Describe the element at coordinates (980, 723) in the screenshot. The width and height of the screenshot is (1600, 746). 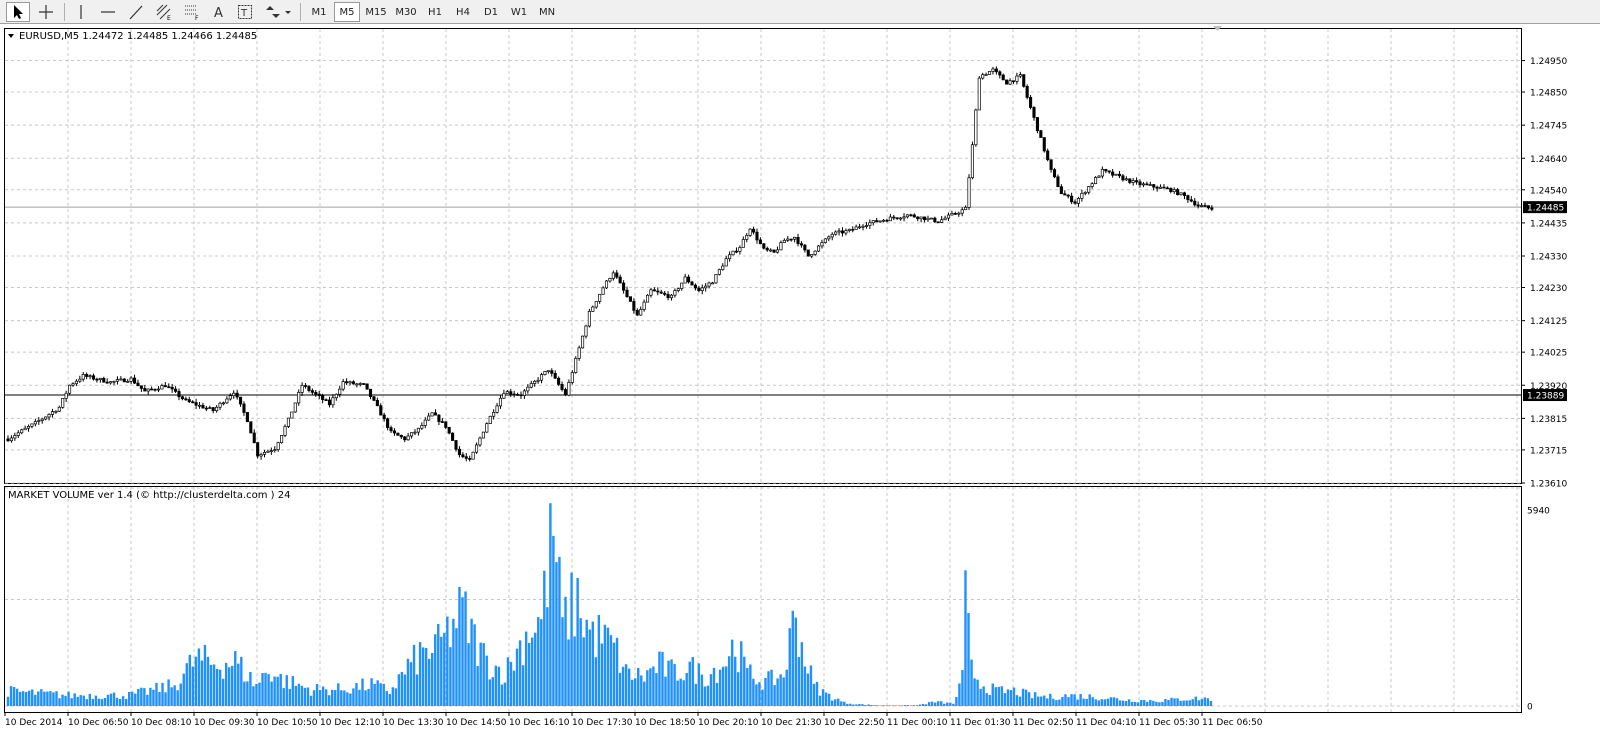
I see `time-tick-label: 11 Dec 01:30` at that location.